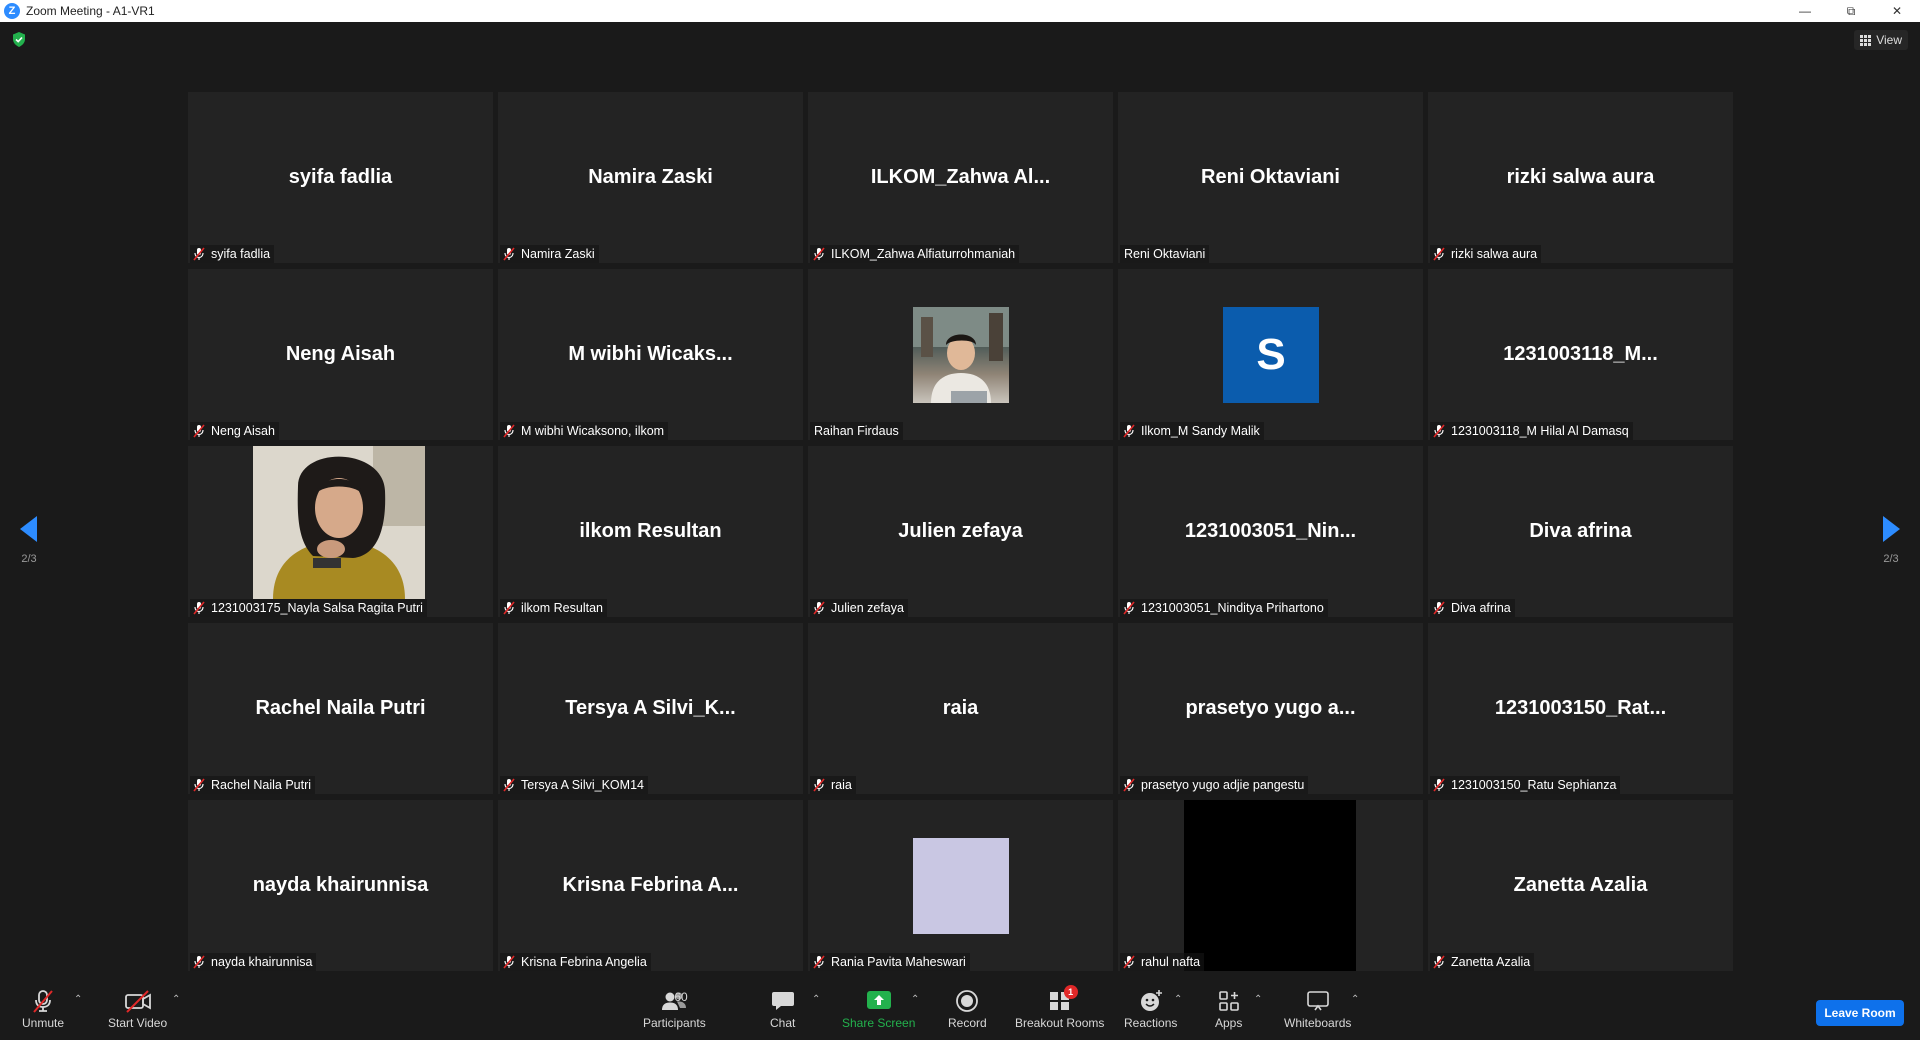 The image size is (1920, 1040). What do you see at coordinates (1897, 11) in the screenshot?
I see `close-button: ✕` at bounding box center [1897, 11].